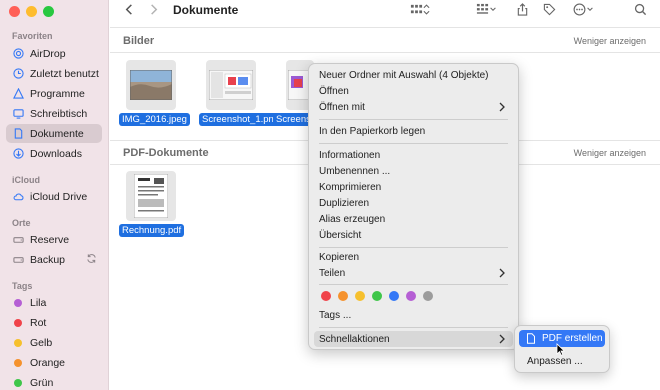 The height and width of the screenshot is (390, 660). I want to click on sidebar-item-reserve: Reserve, so click(54, 239).